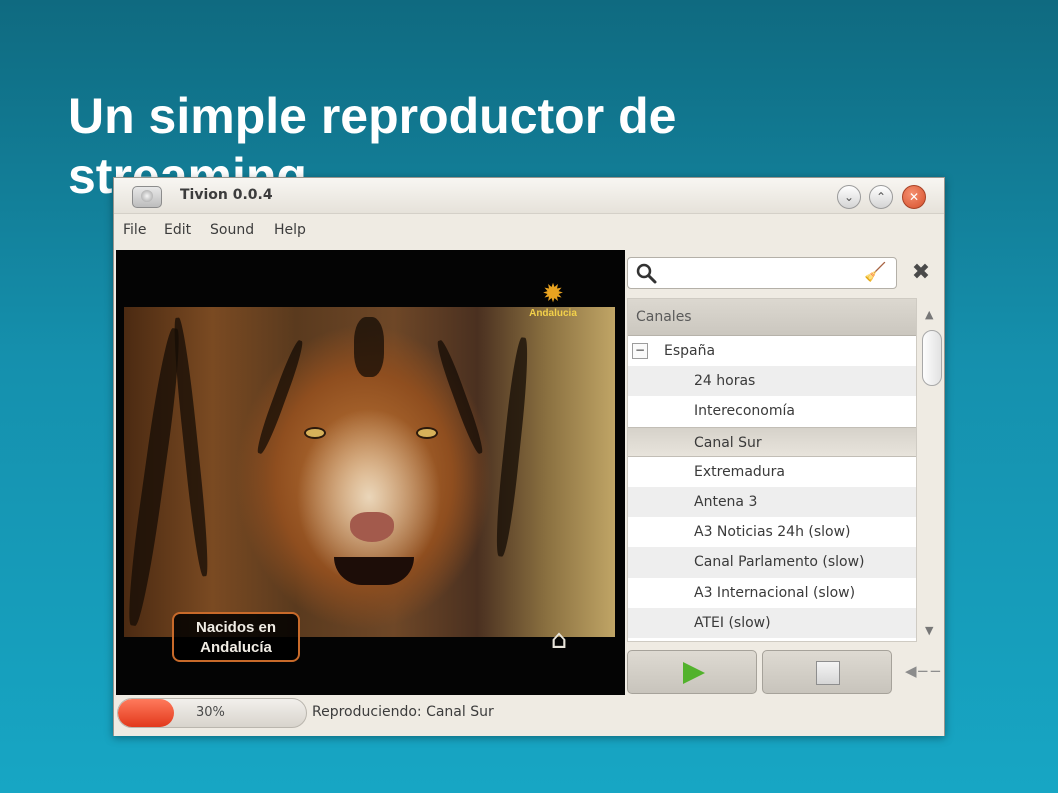  I want to click on list-item-selected: Canal Sur, so click(772, 441).